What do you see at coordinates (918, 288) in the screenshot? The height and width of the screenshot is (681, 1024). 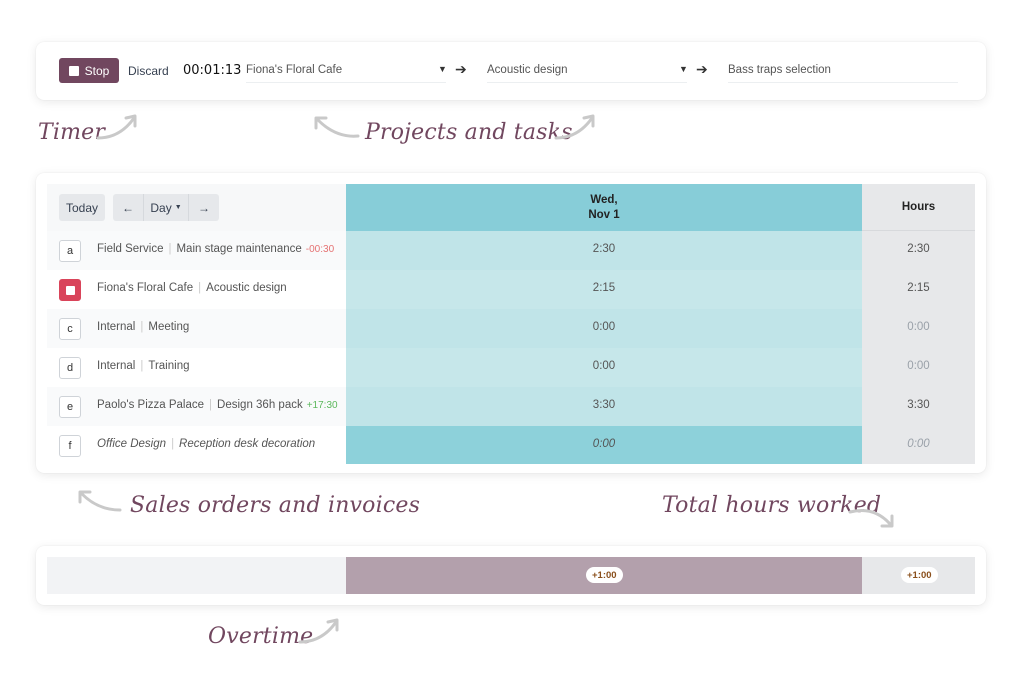 I see `total-cell: 2:15` at bounding box center [918, 288].